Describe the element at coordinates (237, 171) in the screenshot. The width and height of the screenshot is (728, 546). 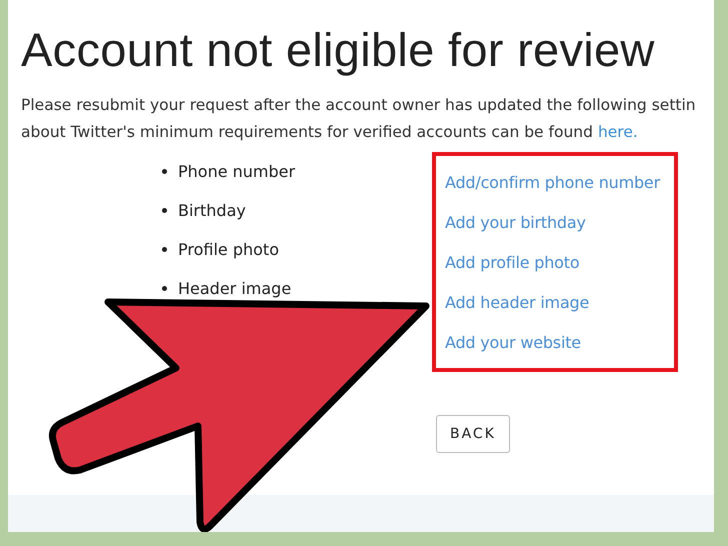
I see `requirement-label: Phone number` at that location.